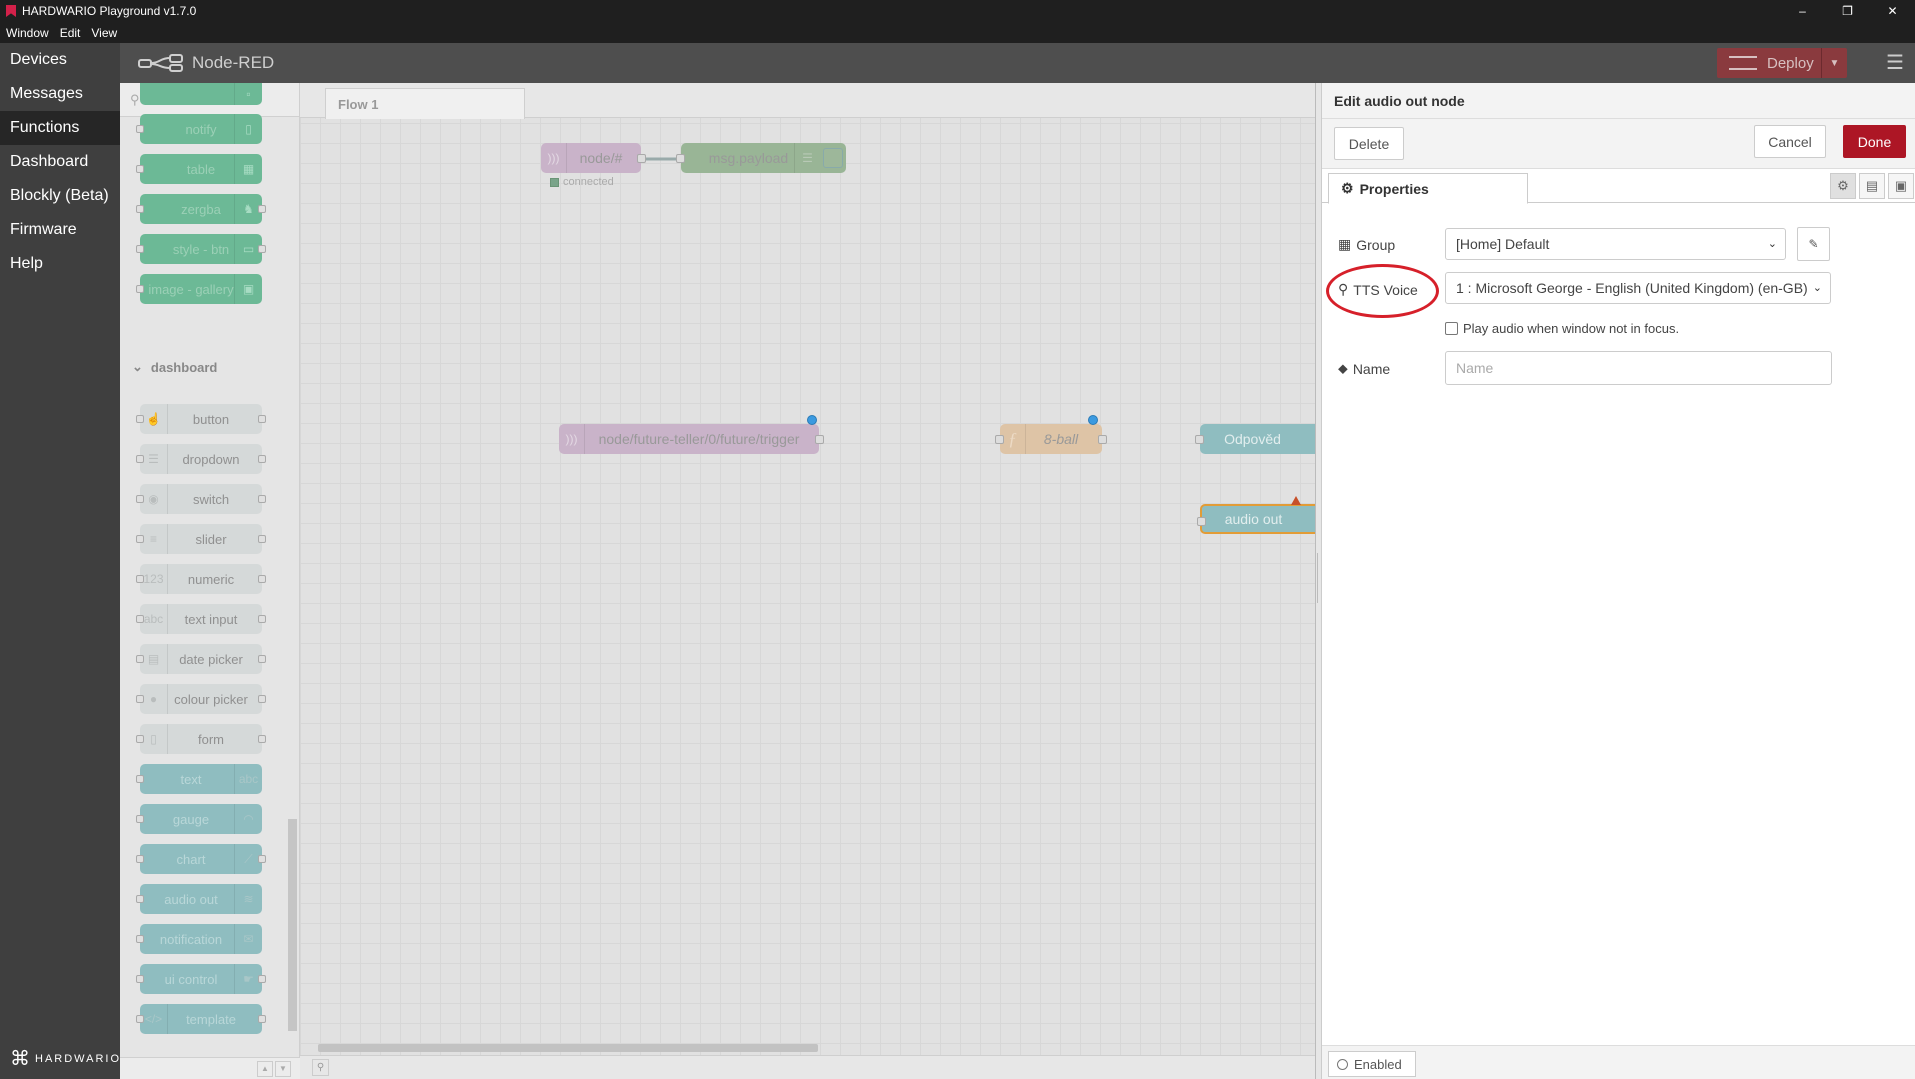 The width and height of the screenshot is (1915, 1079). What do you see at coordinates (184, 367) in the screenshot?
I see `palette-category-label: dashboard` at bounding box center [184, 367].